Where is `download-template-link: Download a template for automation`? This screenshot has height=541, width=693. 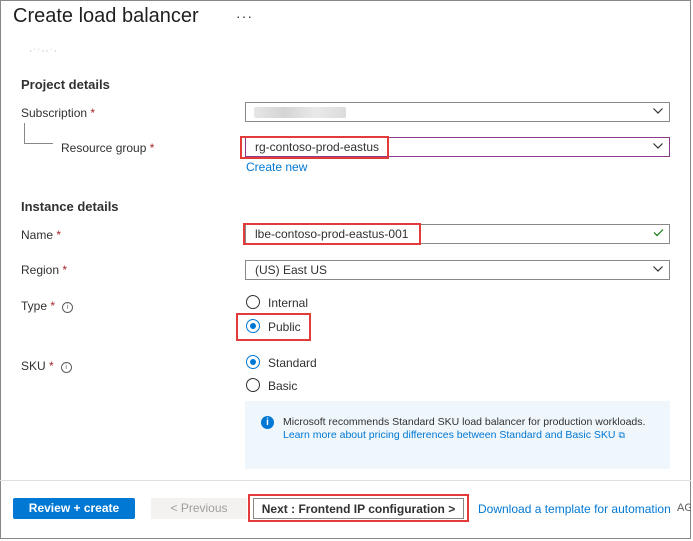
download-template-link: Download a template for automation is located at coordinates (574, 509).